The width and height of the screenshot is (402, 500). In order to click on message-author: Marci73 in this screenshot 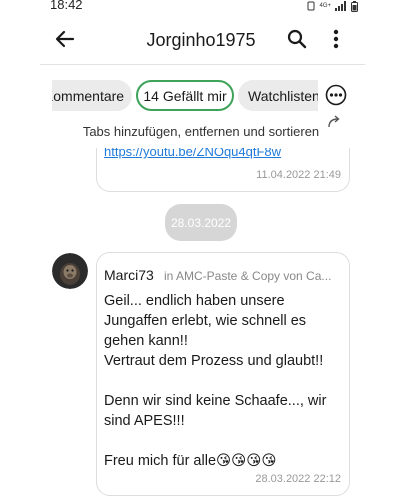, I will do `click(129, 275)`.